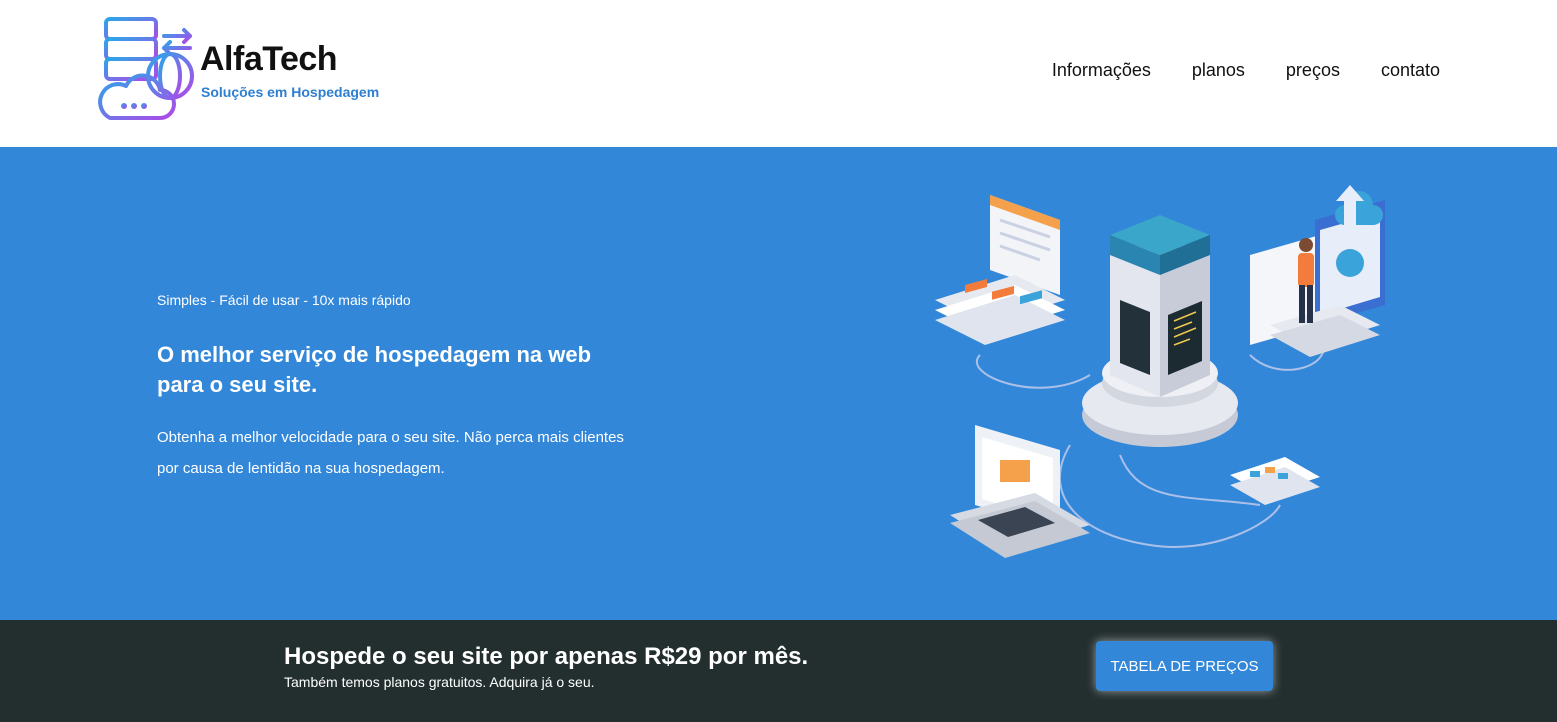  What do you see at coordinates (146, 68) in the screenshot?
I see `server-cloud-logo-icon` at bounding box center [146, 68].